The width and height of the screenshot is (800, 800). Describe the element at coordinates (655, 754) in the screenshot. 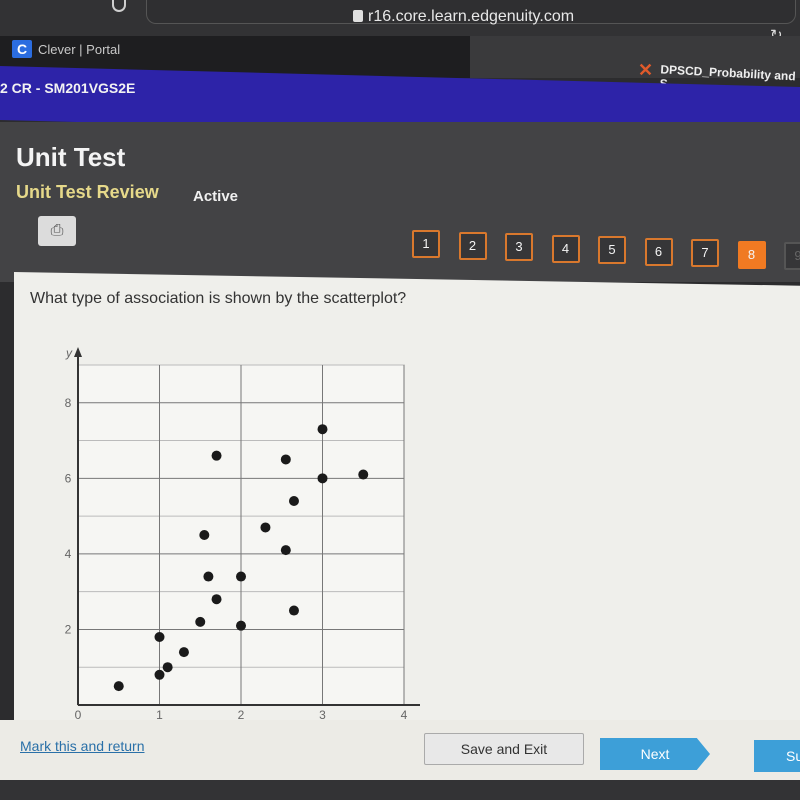

I see `next-button: Next` at that location.